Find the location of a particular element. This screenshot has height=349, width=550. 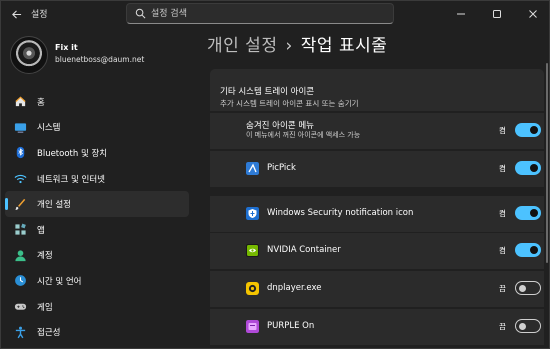

title-bar: 설정 is located at coordinates (275, 14).